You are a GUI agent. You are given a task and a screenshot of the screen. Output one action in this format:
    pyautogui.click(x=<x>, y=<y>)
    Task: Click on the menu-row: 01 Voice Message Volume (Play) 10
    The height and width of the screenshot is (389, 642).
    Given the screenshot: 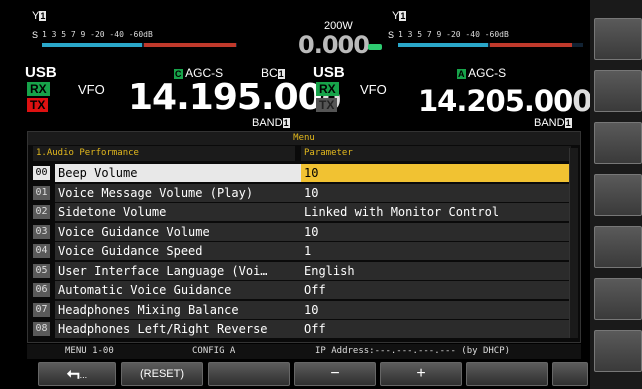 What is the action you would take?
    pyautogui.click(x=303, y=192)
    